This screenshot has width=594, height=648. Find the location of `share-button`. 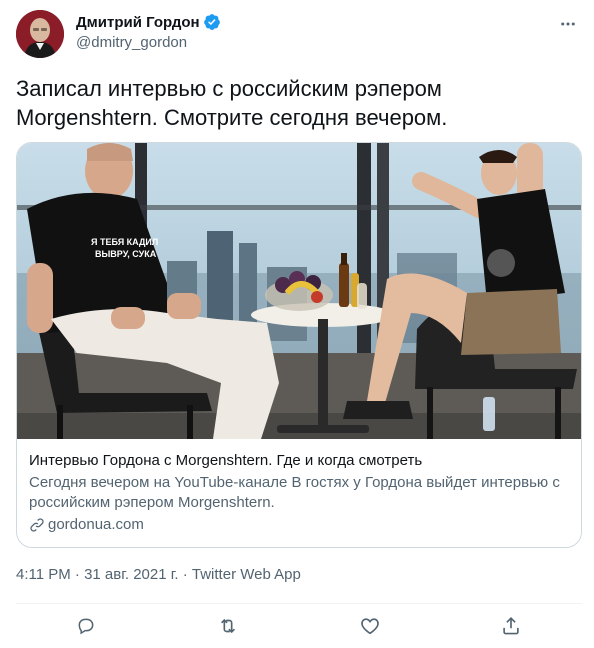

share-button is located at coordinates (511, 626).